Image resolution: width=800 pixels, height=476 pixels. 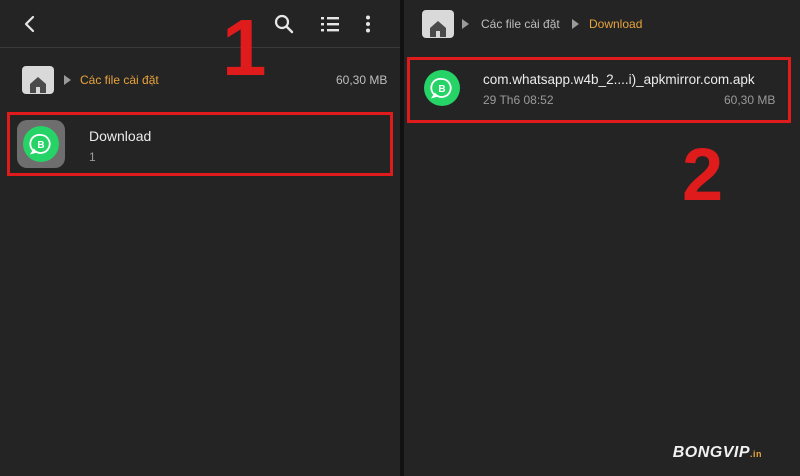 What do you see at coordinates (92, 157) in the screenshot?
I see `folder-item-count: 1` at bounding box center [92, 157].